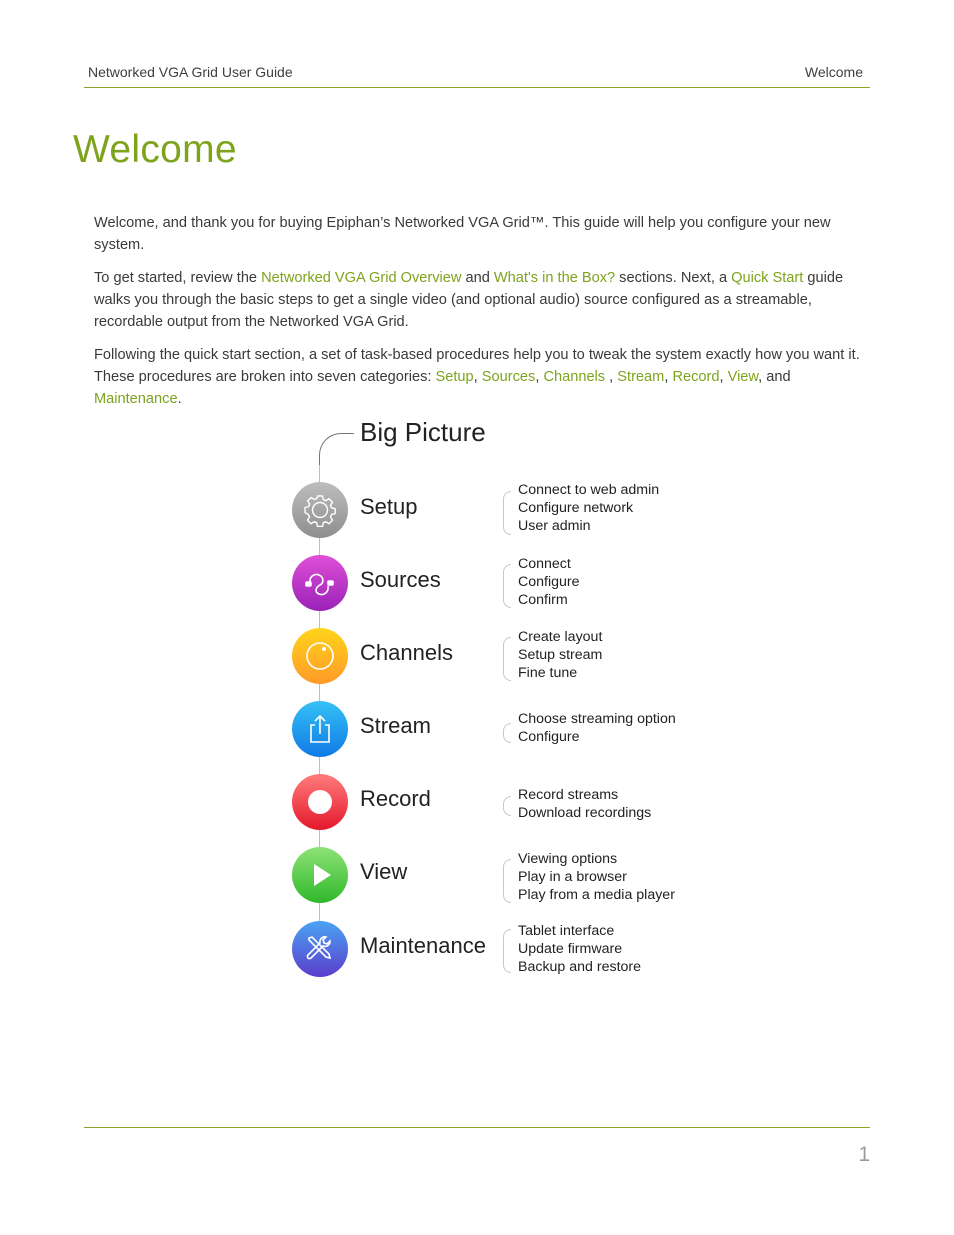  I want to click on step-label: View, so click(384, 871).